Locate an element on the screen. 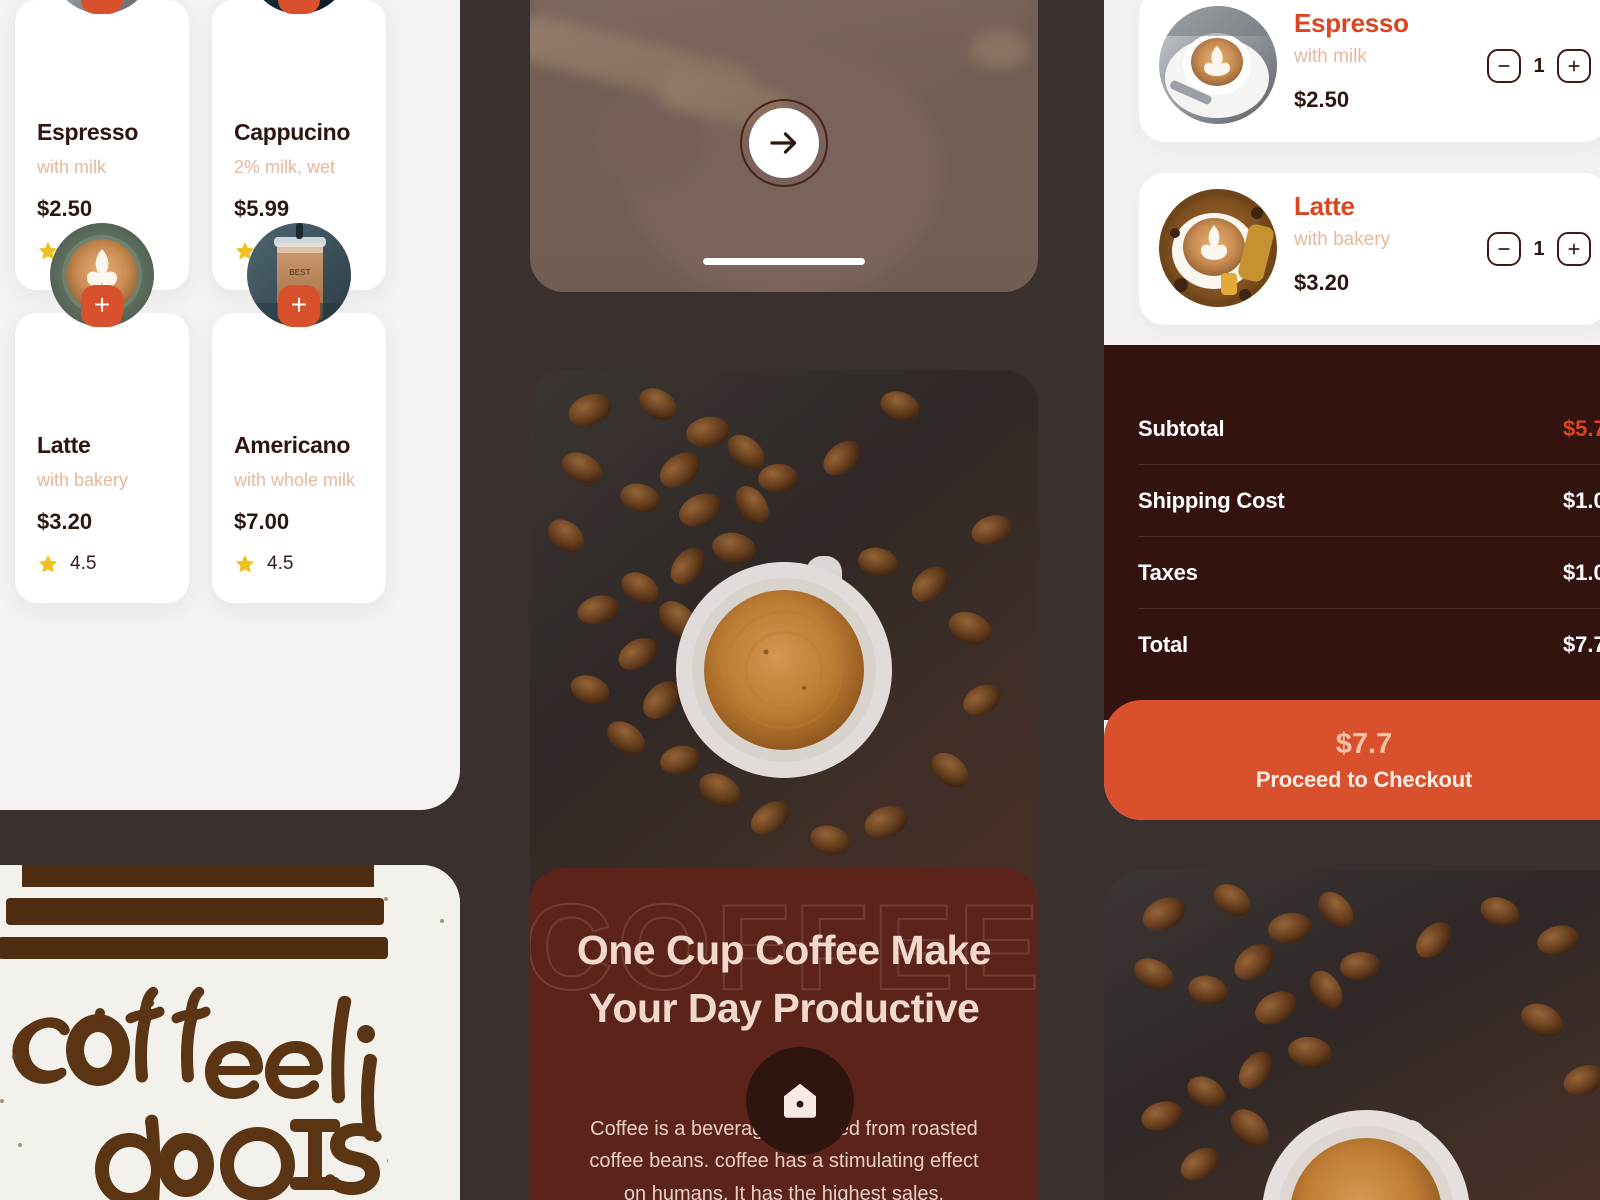 The image size is (1600, 1200). coffee-lettering-illustration is located at coordinates (230, 1032).